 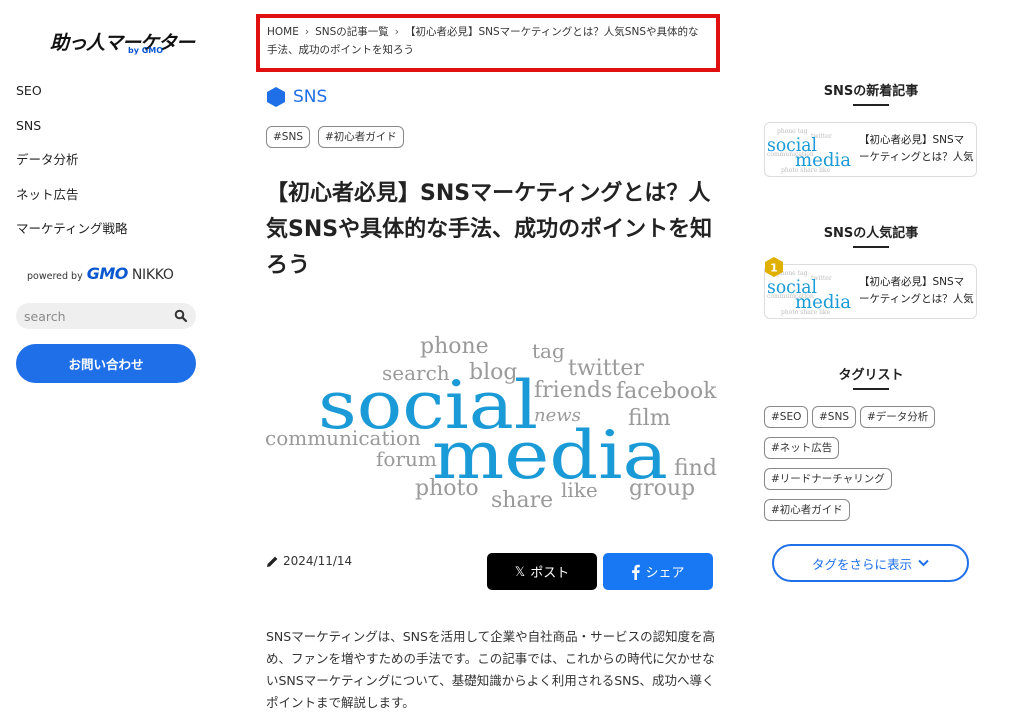 What do you see at coordinates (406, 459) in the screenshot?
I see `wordcloud-word: forum` at bounding box center [406, 459].